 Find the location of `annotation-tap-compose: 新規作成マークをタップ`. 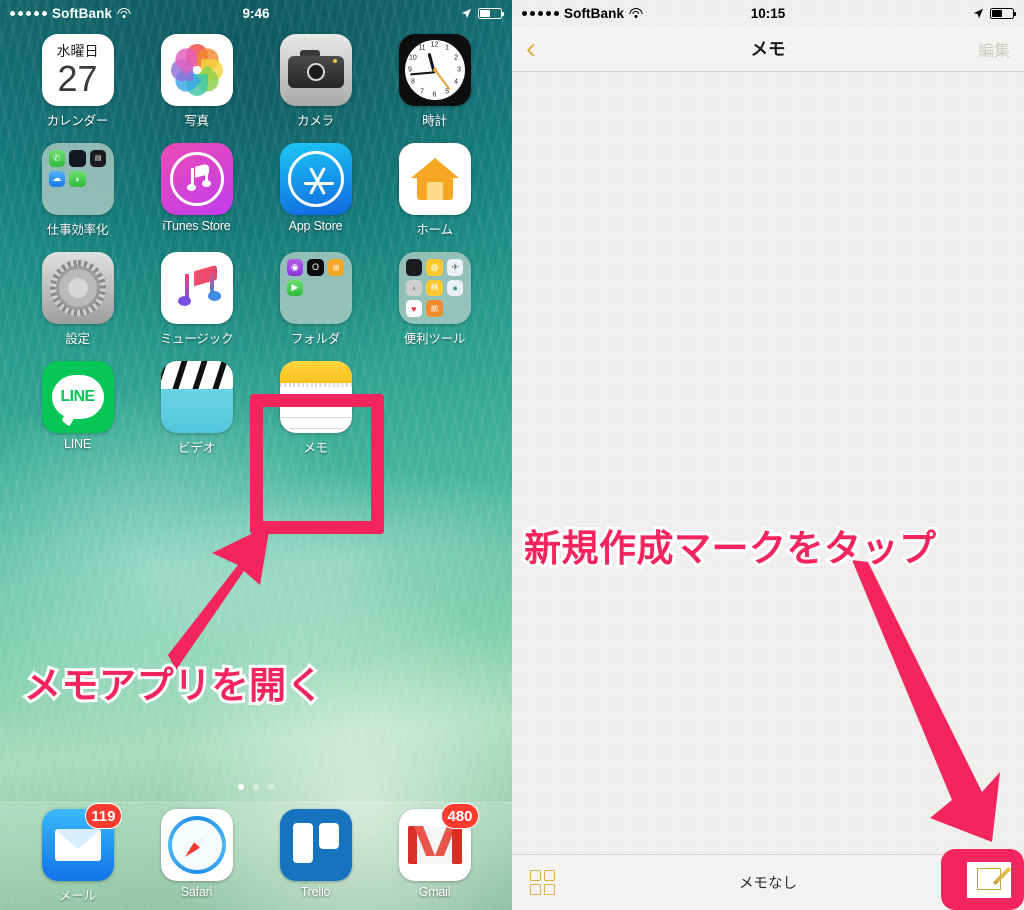

annotation-tap-compose: 新規作成マークをタップ is located at coordinates (730, 545).